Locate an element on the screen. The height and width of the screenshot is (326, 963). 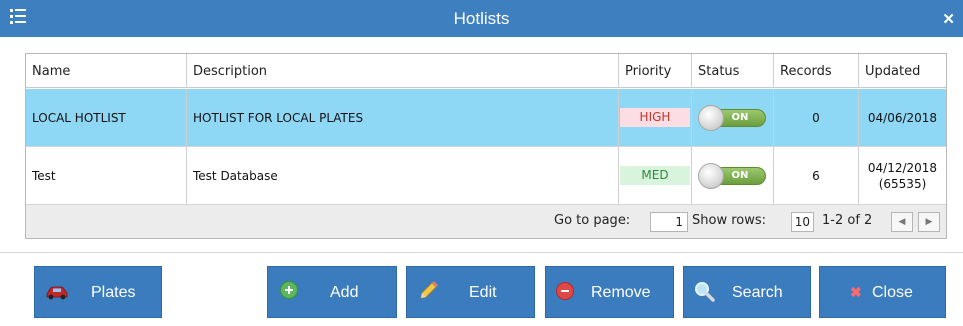
show-rows-select: 10 is located at coordinates (802, 222).